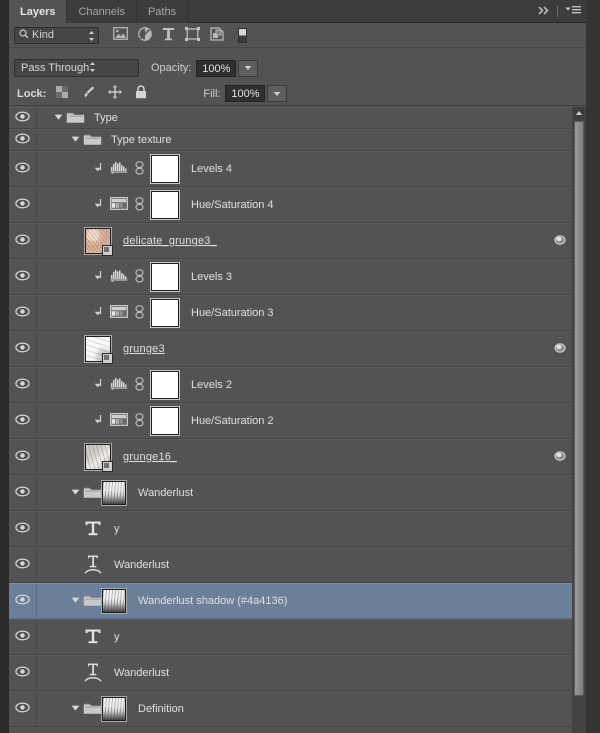  What do you see at coordinates (232, 205) in the screenshot?
I see `layer-name: Hue/Saturation 4` at bounding box center [232, 205].